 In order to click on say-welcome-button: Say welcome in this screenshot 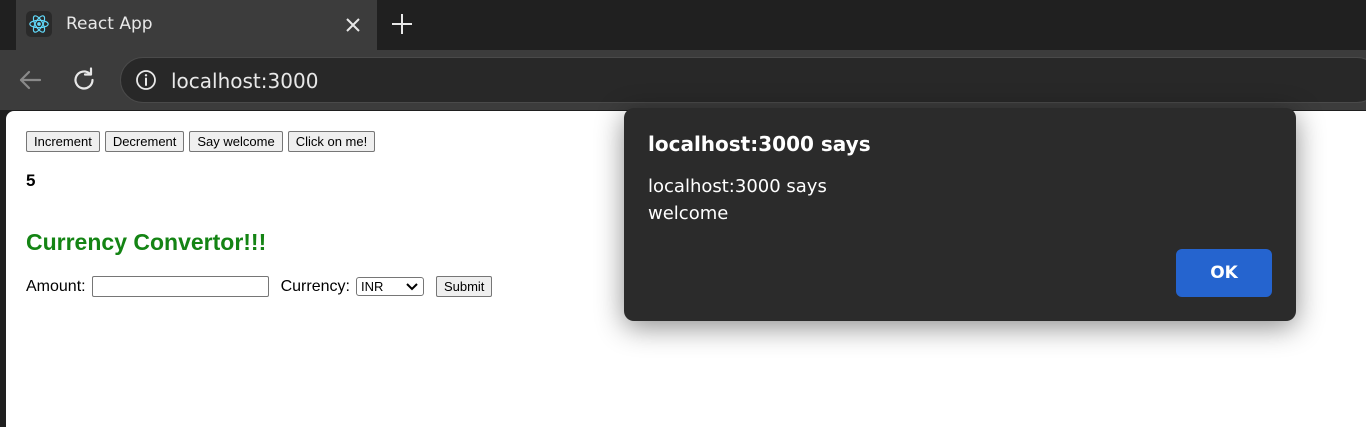, I will do `click(236, 141)`.